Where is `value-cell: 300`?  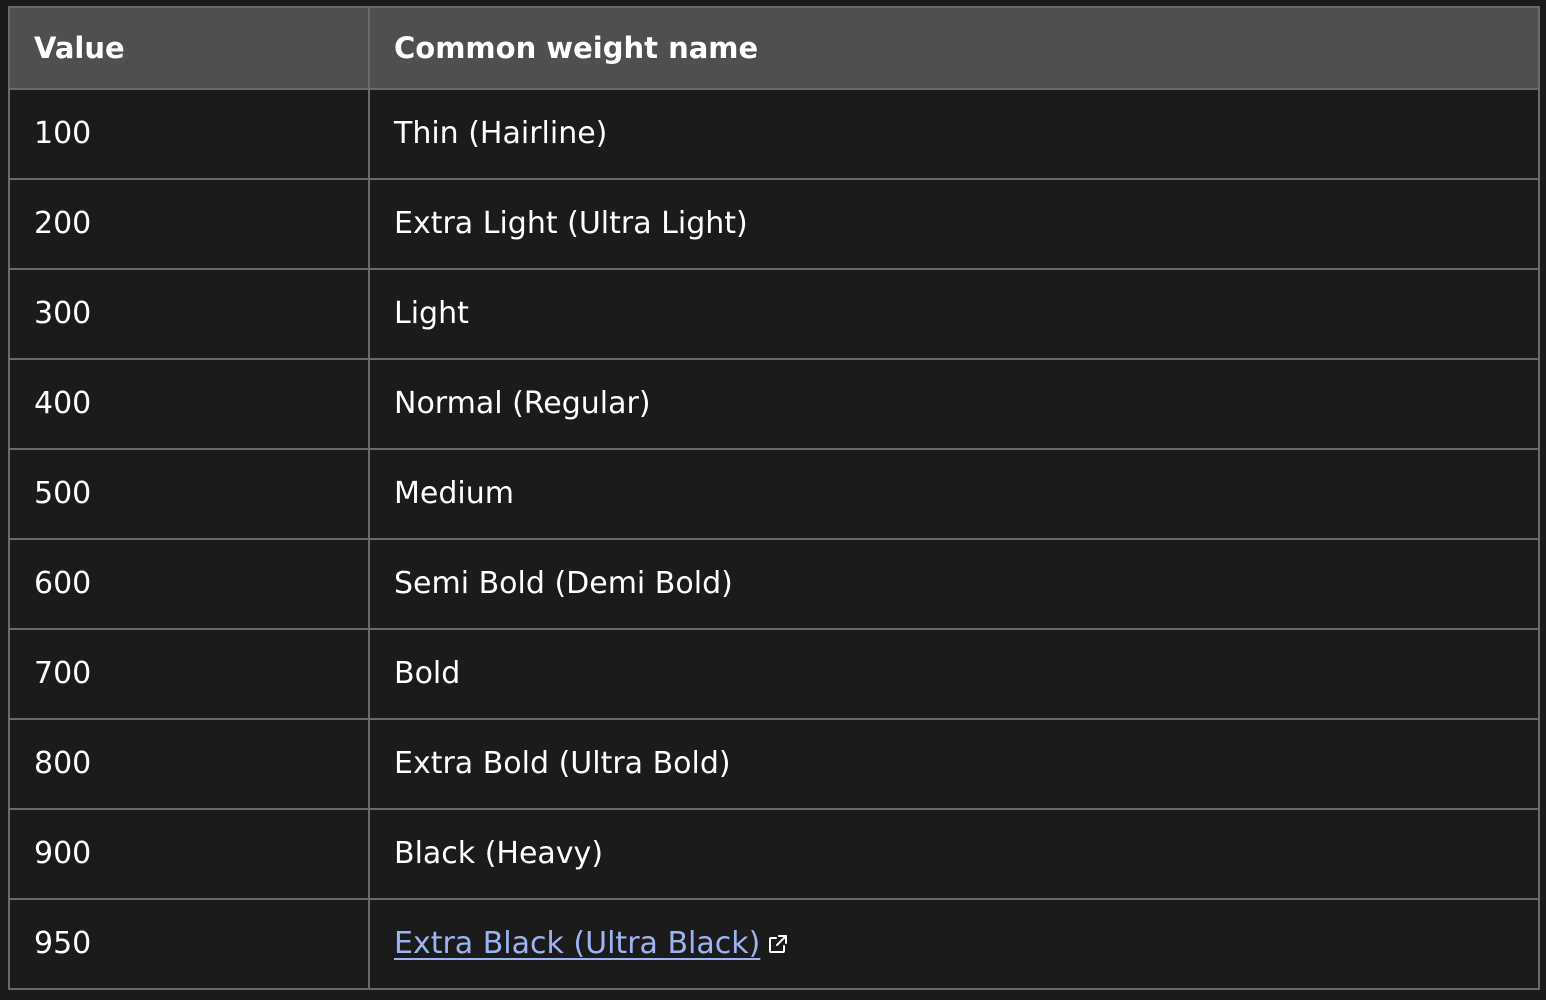 value-cell: 300 is located at coordinates (189, 314).